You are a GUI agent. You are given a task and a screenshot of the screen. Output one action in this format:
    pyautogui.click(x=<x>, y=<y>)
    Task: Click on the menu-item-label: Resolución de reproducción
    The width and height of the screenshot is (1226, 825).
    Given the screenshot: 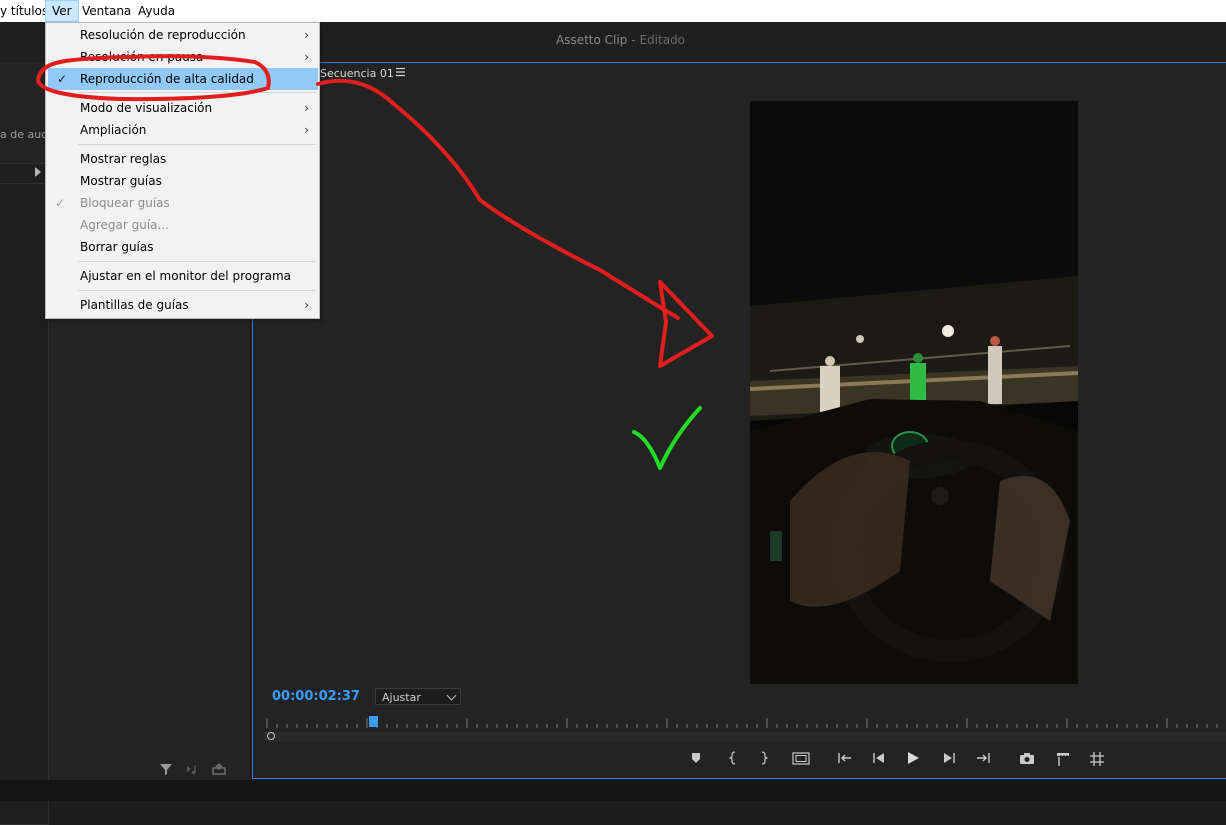 What is the action you would take?
    pyautogui.click(x=163, y=35)
    